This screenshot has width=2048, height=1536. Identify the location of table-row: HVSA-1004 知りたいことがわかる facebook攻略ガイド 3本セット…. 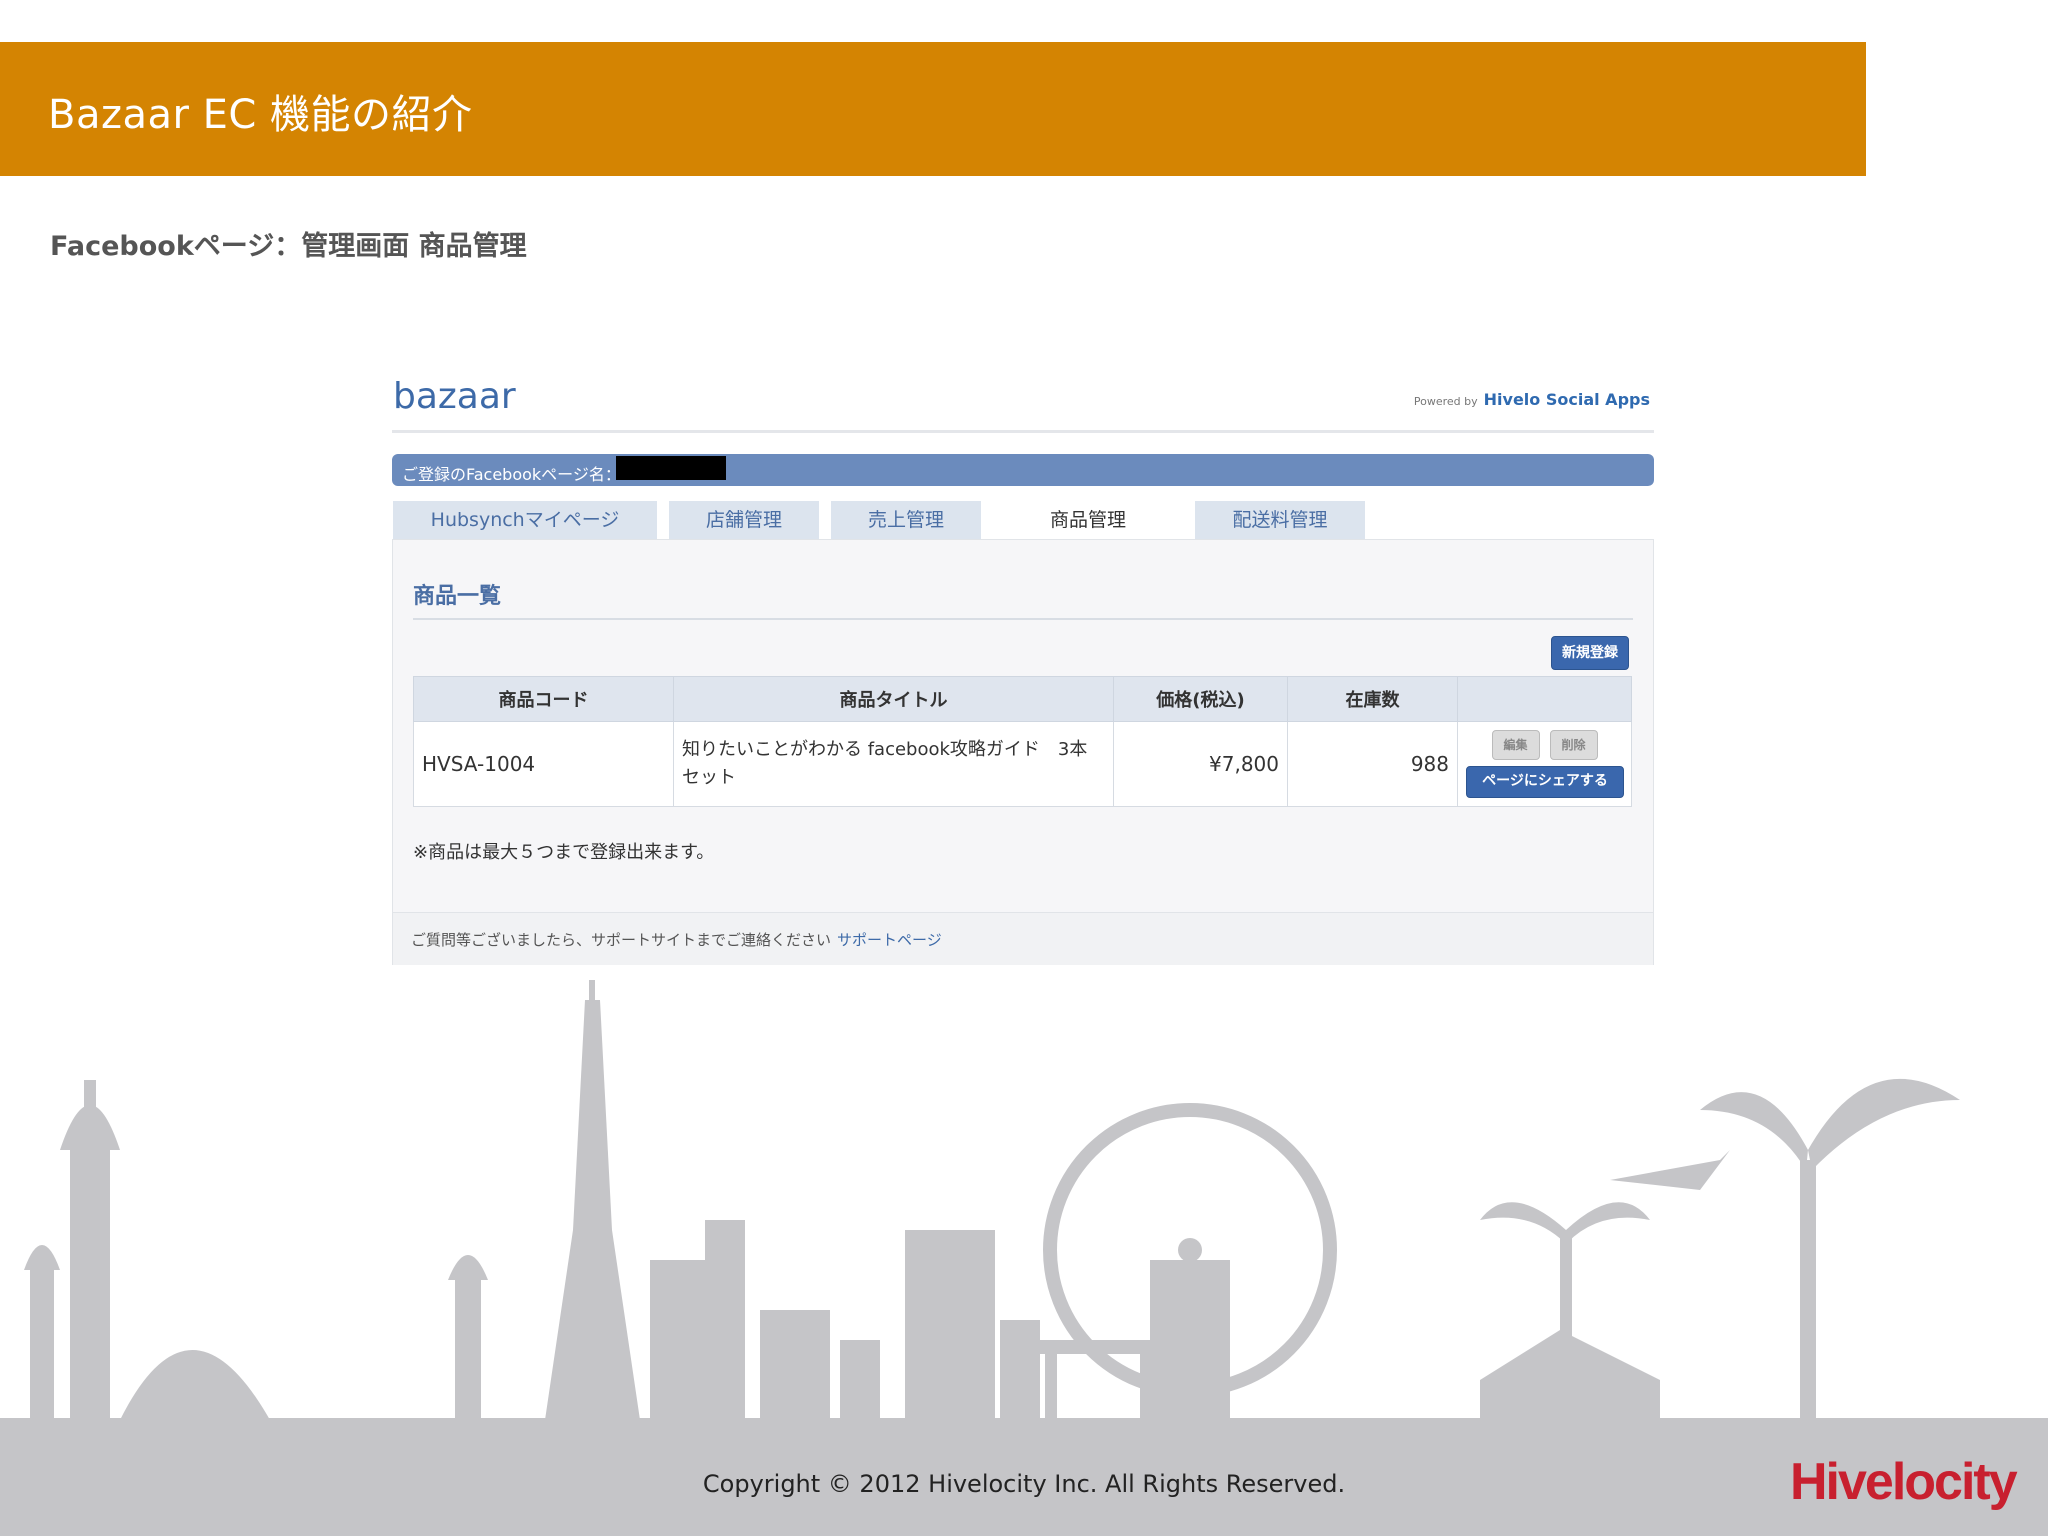
(1022, 764).